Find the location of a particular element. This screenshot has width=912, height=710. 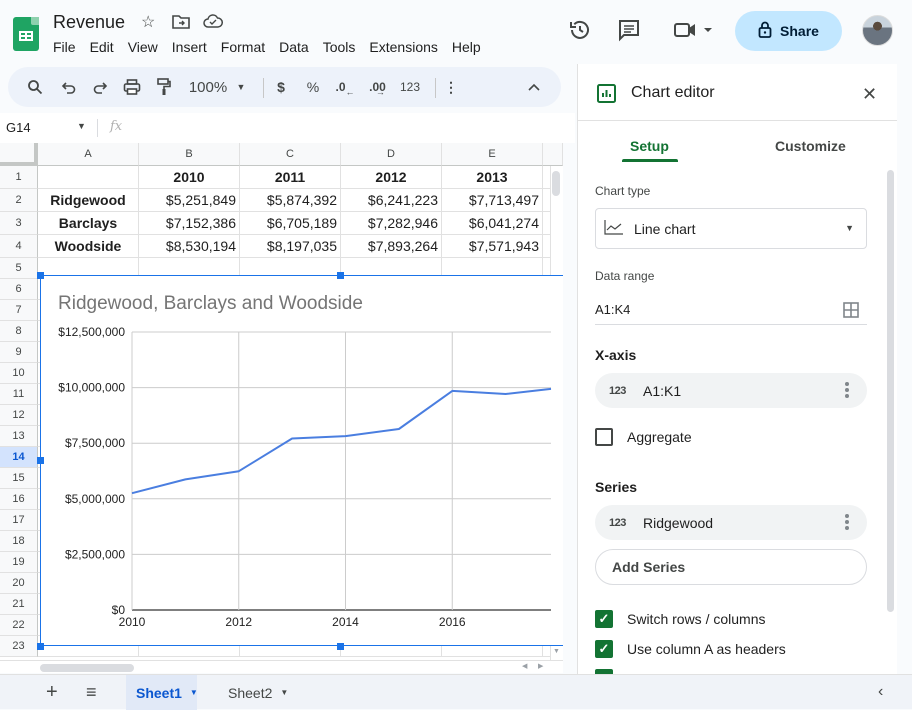

column-header-e: E is located at coordinates (492, 154).